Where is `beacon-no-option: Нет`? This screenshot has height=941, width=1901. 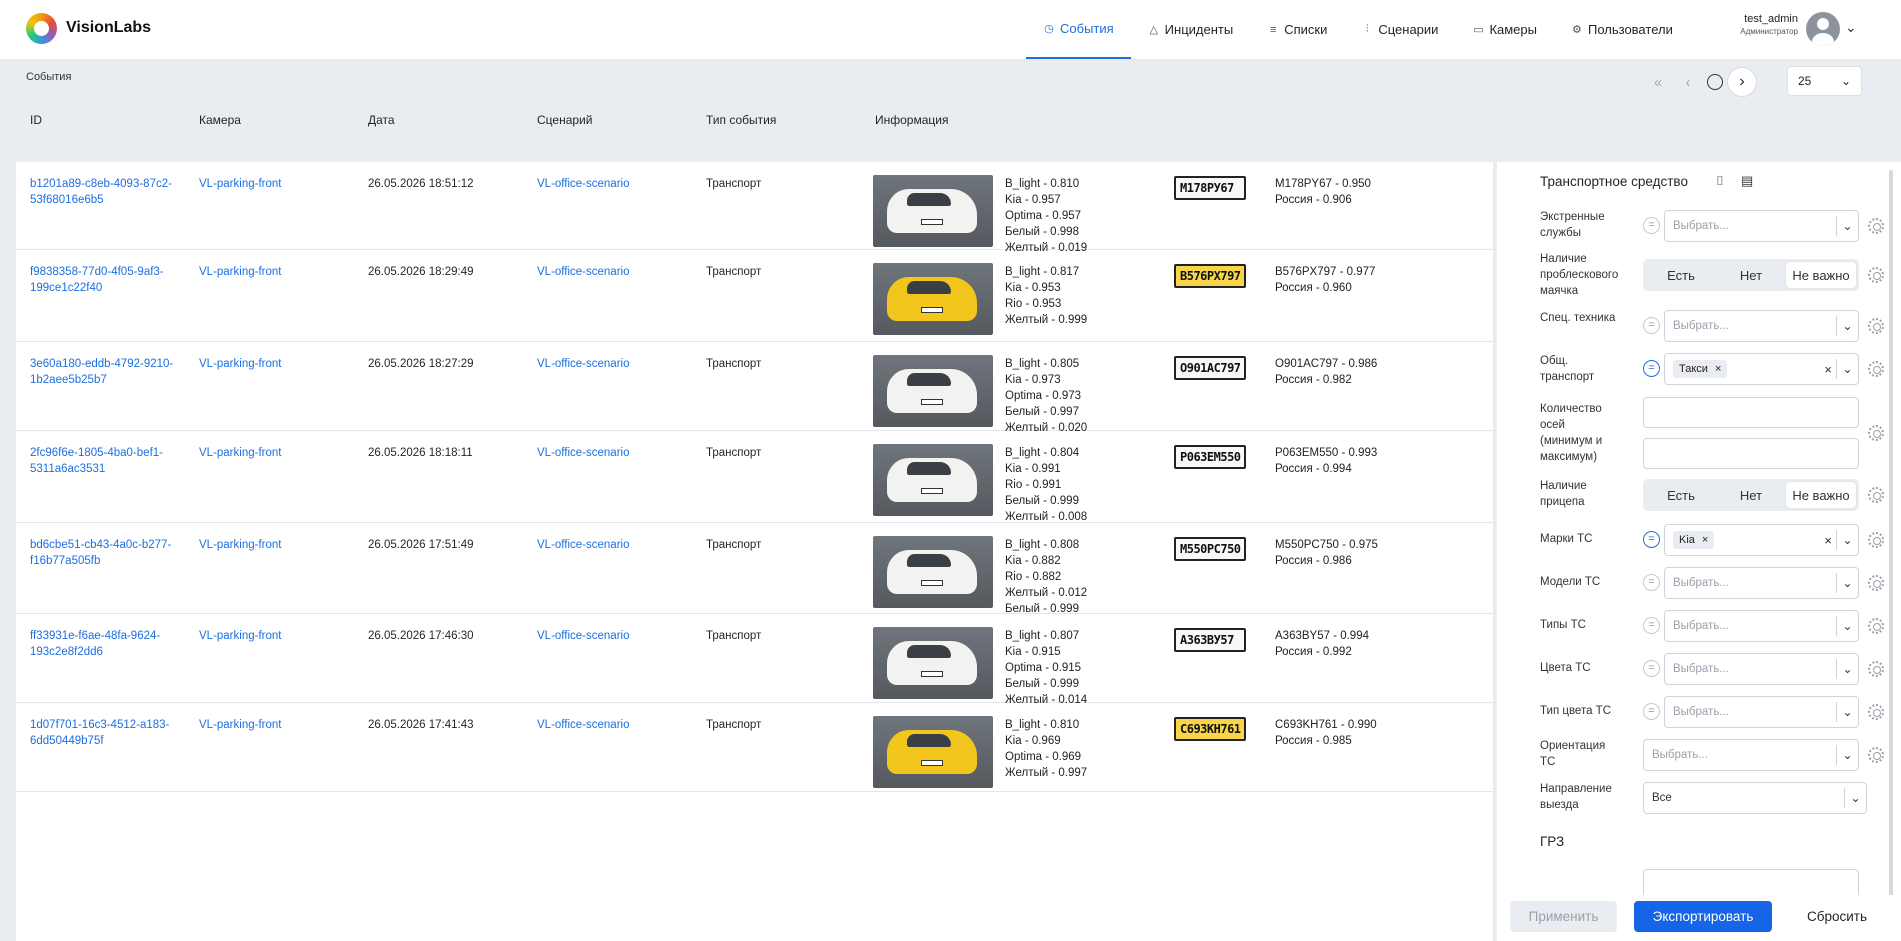
beacon-no-option: Нет is located at coordinates (1751, 275).